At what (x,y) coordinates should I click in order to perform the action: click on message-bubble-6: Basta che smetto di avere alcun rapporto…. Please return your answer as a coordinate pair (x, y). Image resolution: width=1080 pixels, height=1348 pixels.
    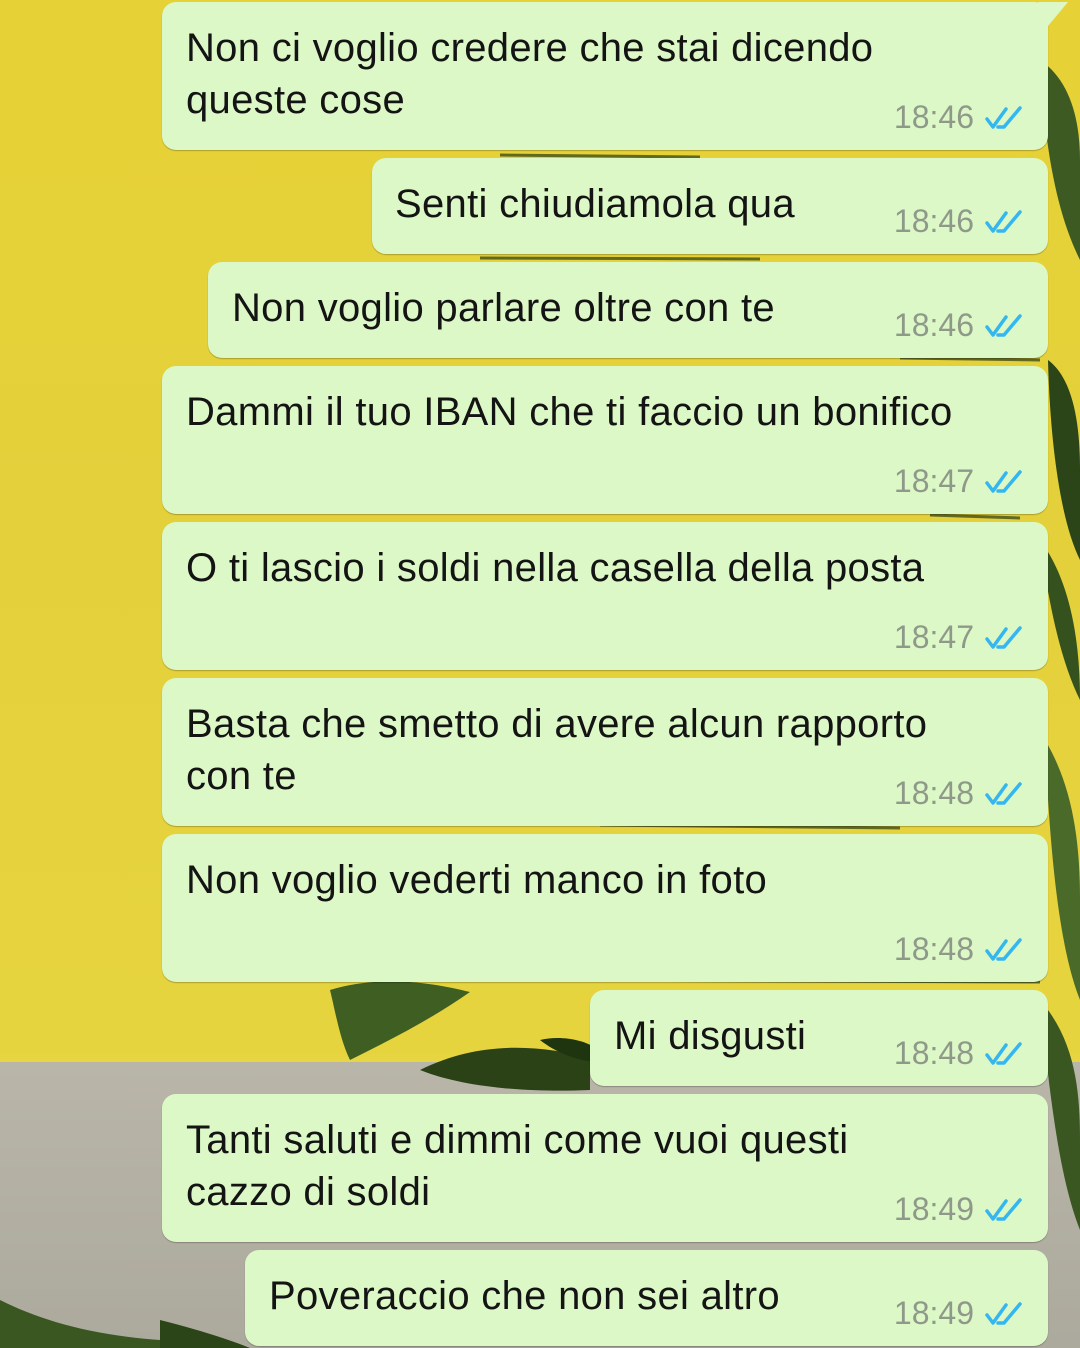
    Looking at the image, I should click on (605, 752).